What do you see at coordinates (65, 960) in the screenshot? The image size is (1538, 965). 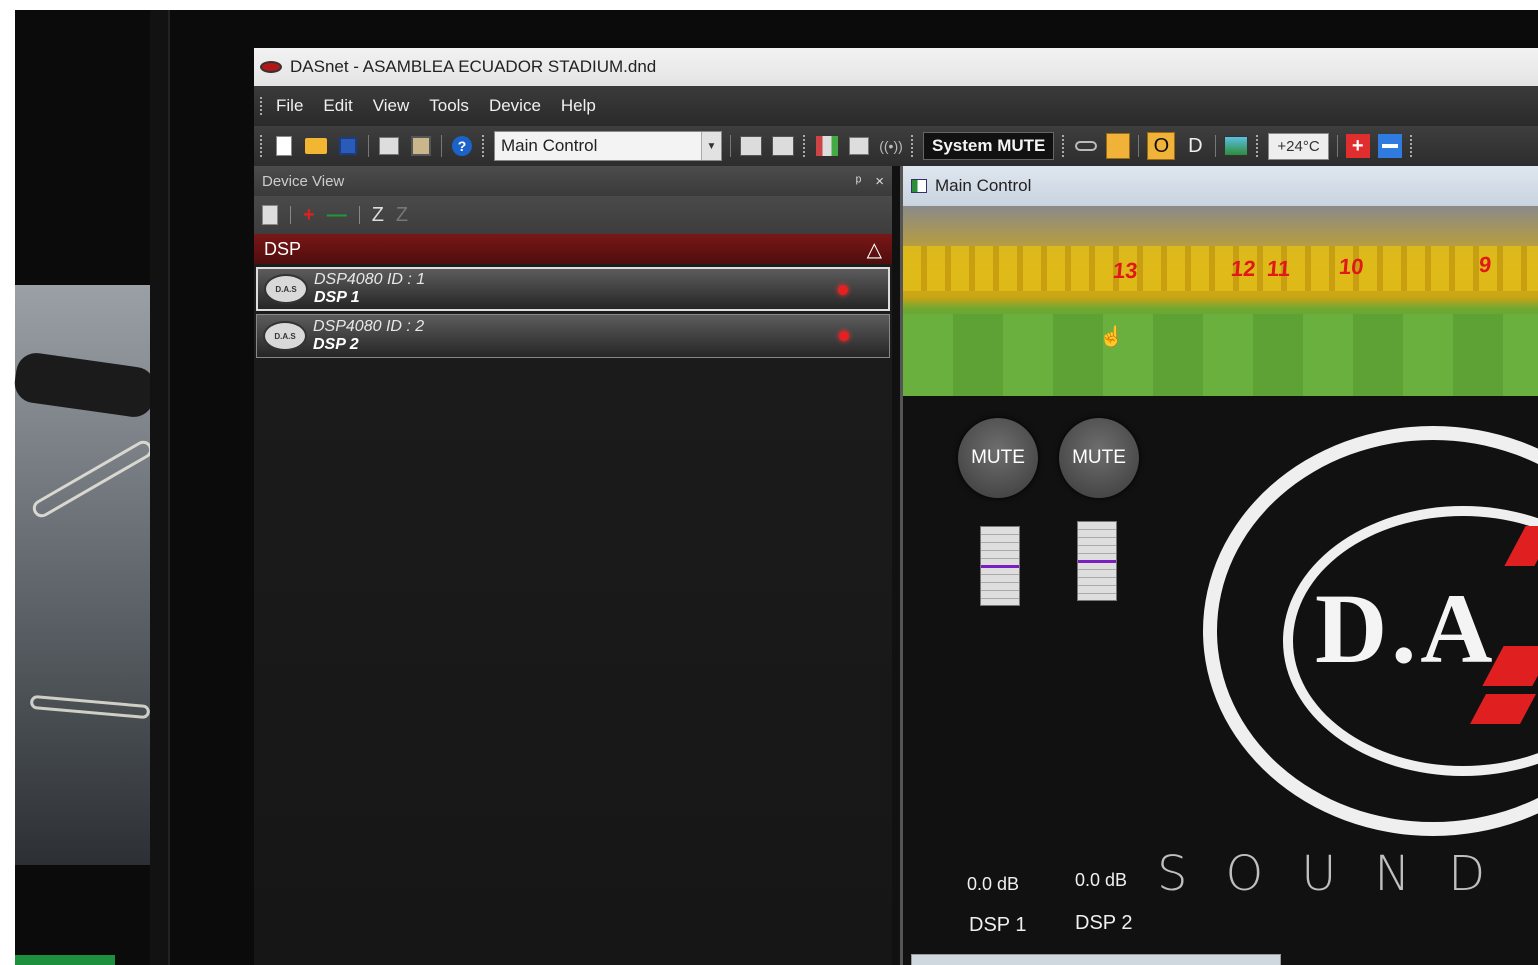 I see `green-object` at bounding box center [65, 960].